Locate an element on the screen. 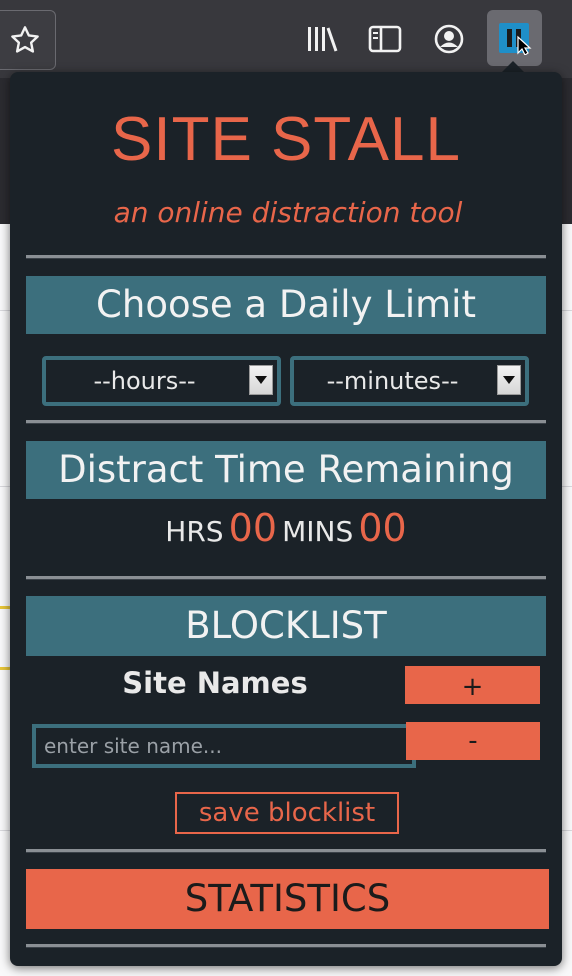  sidebar-icon is located at coordinates (385, 39).